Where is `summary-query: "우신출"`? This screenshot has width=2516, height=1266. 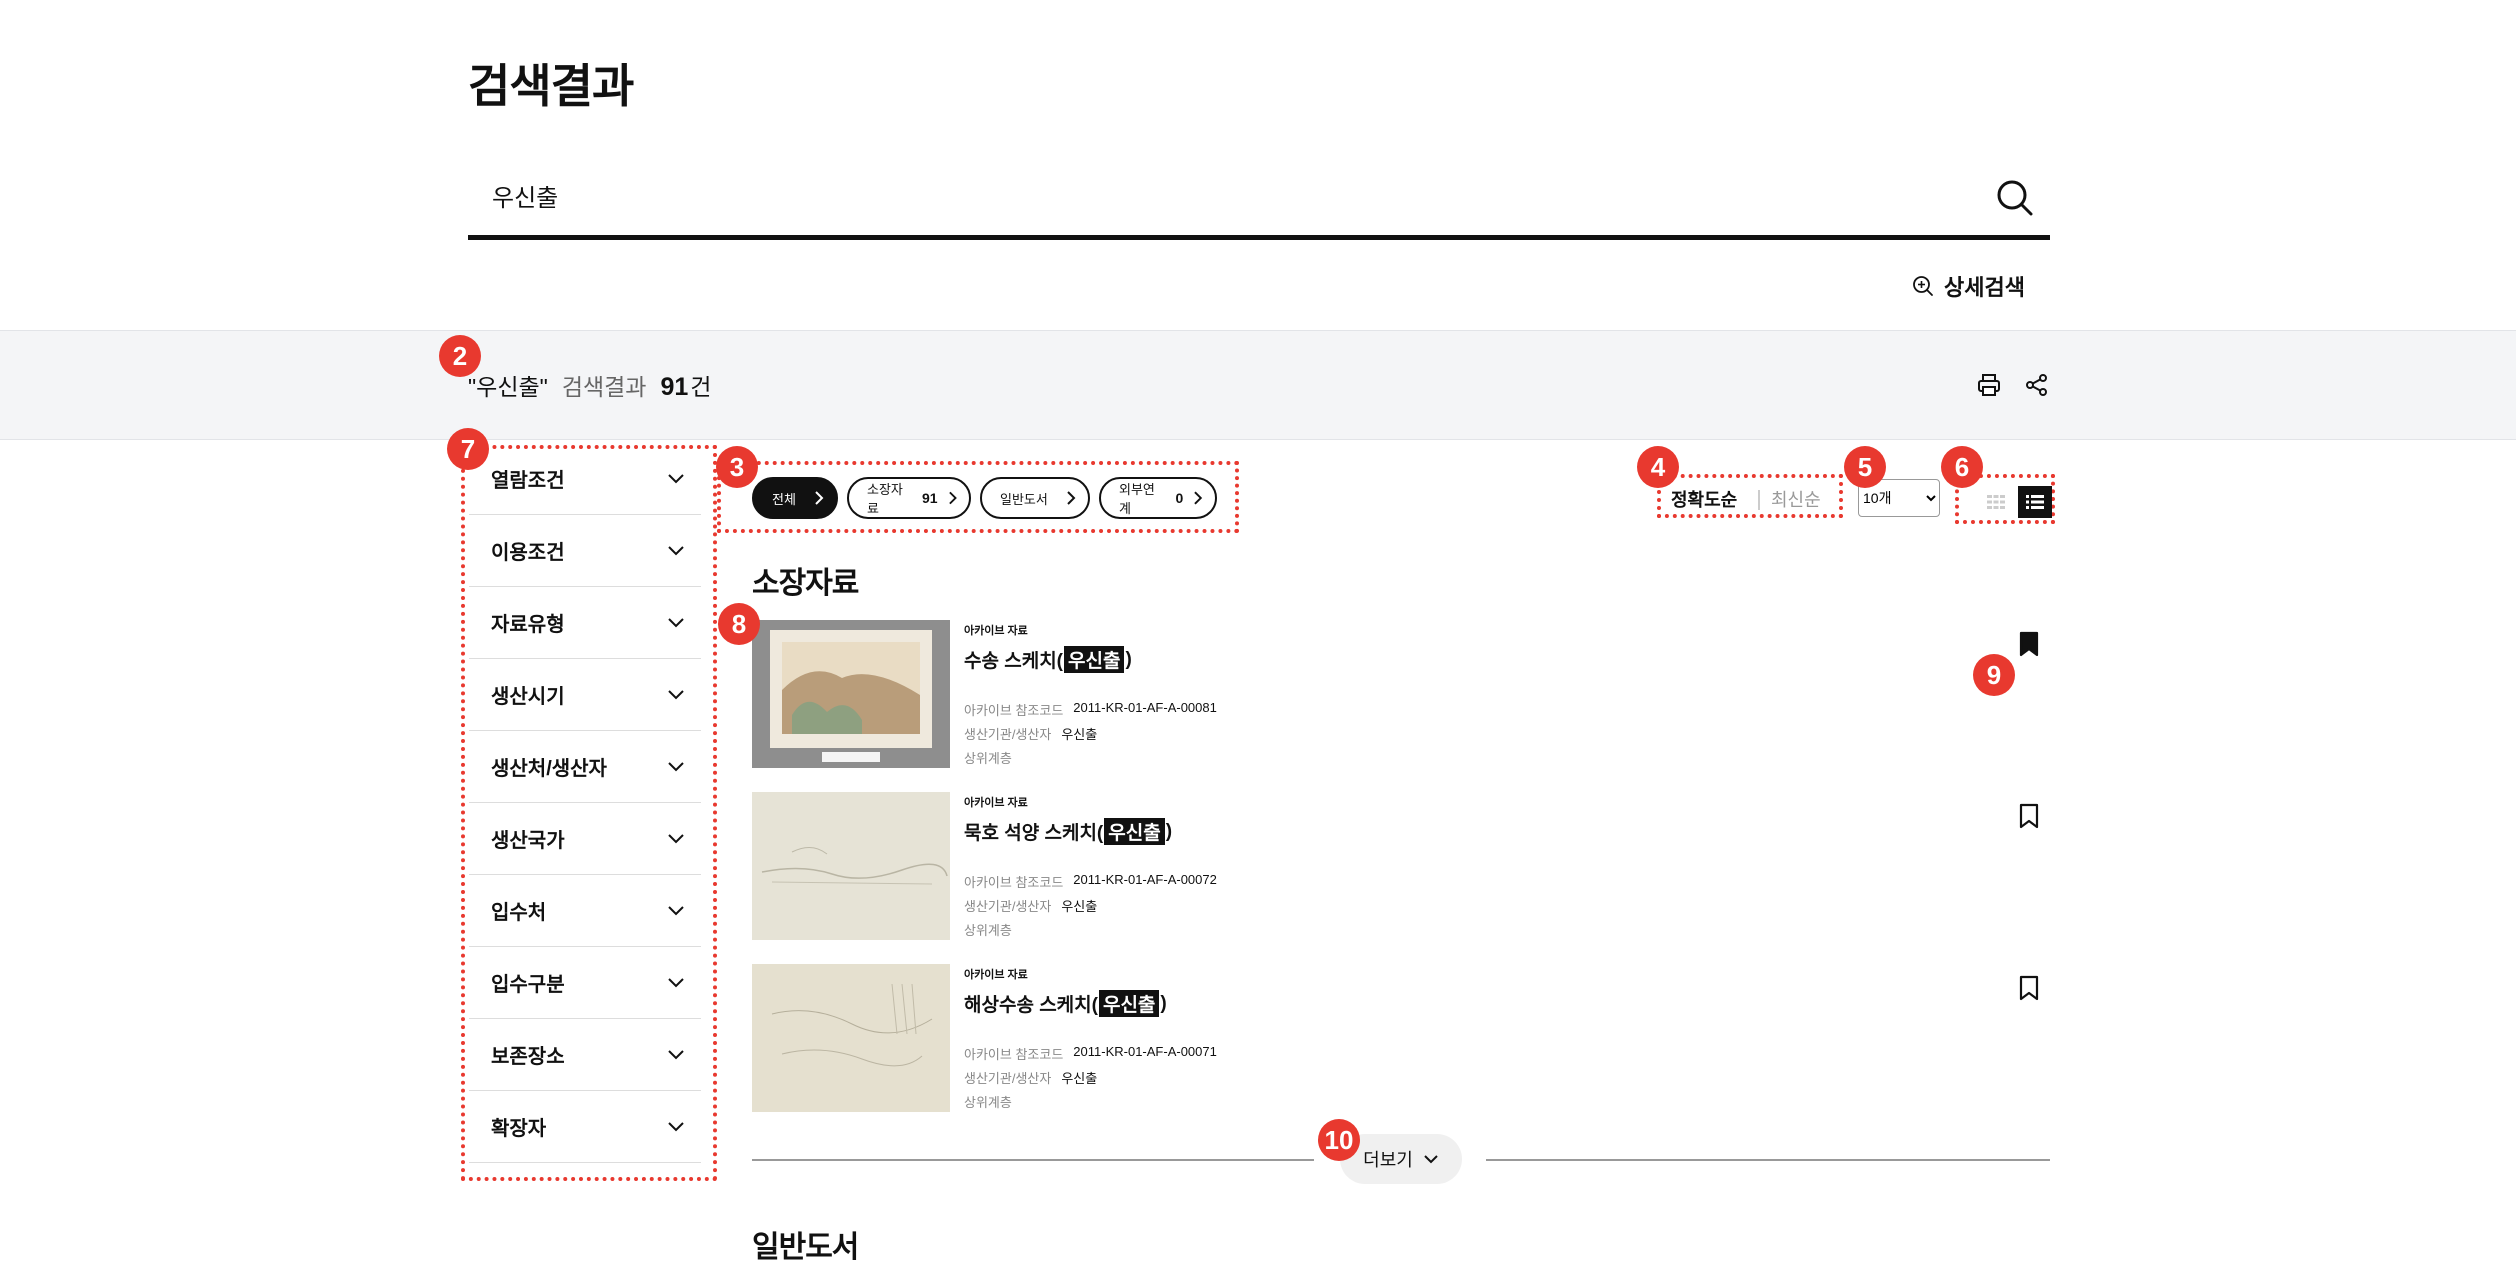 summary-query: "우신출" is located at coordinates (508, 387).